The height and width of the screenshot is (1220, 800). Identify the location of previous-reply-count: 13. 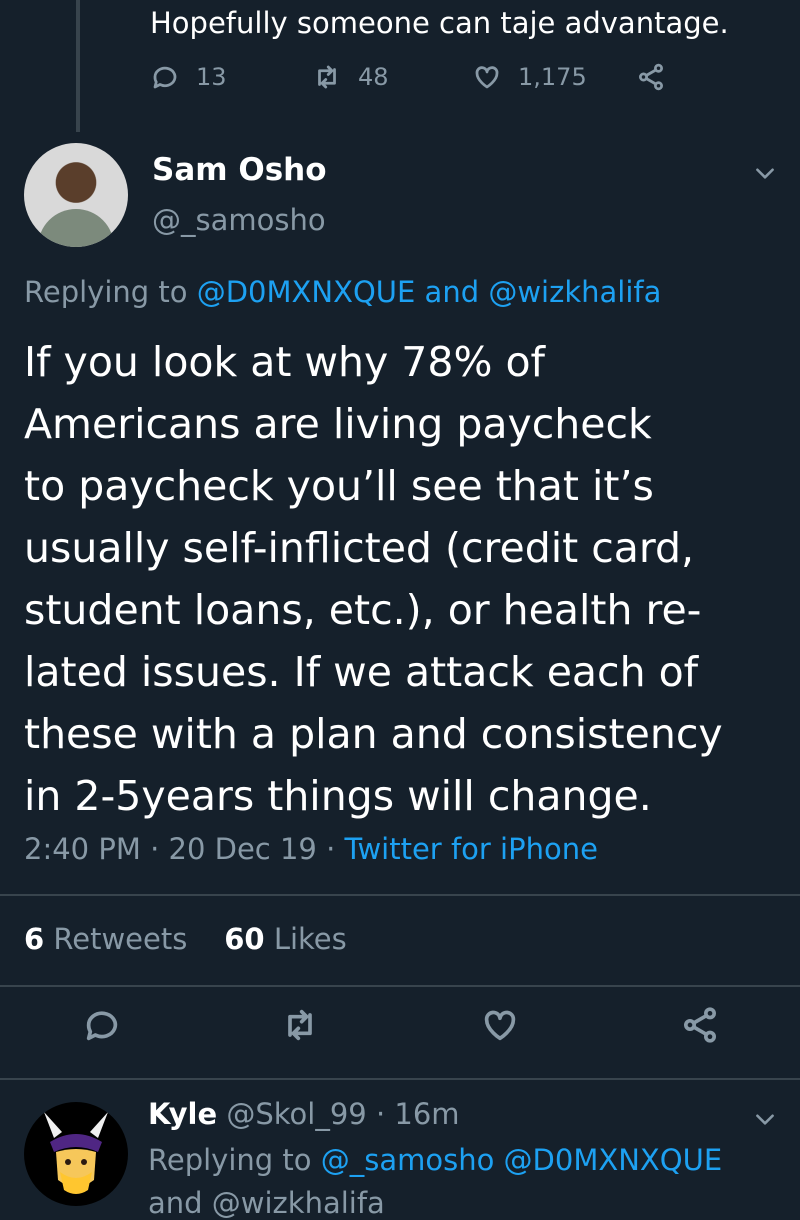
(211, 77).